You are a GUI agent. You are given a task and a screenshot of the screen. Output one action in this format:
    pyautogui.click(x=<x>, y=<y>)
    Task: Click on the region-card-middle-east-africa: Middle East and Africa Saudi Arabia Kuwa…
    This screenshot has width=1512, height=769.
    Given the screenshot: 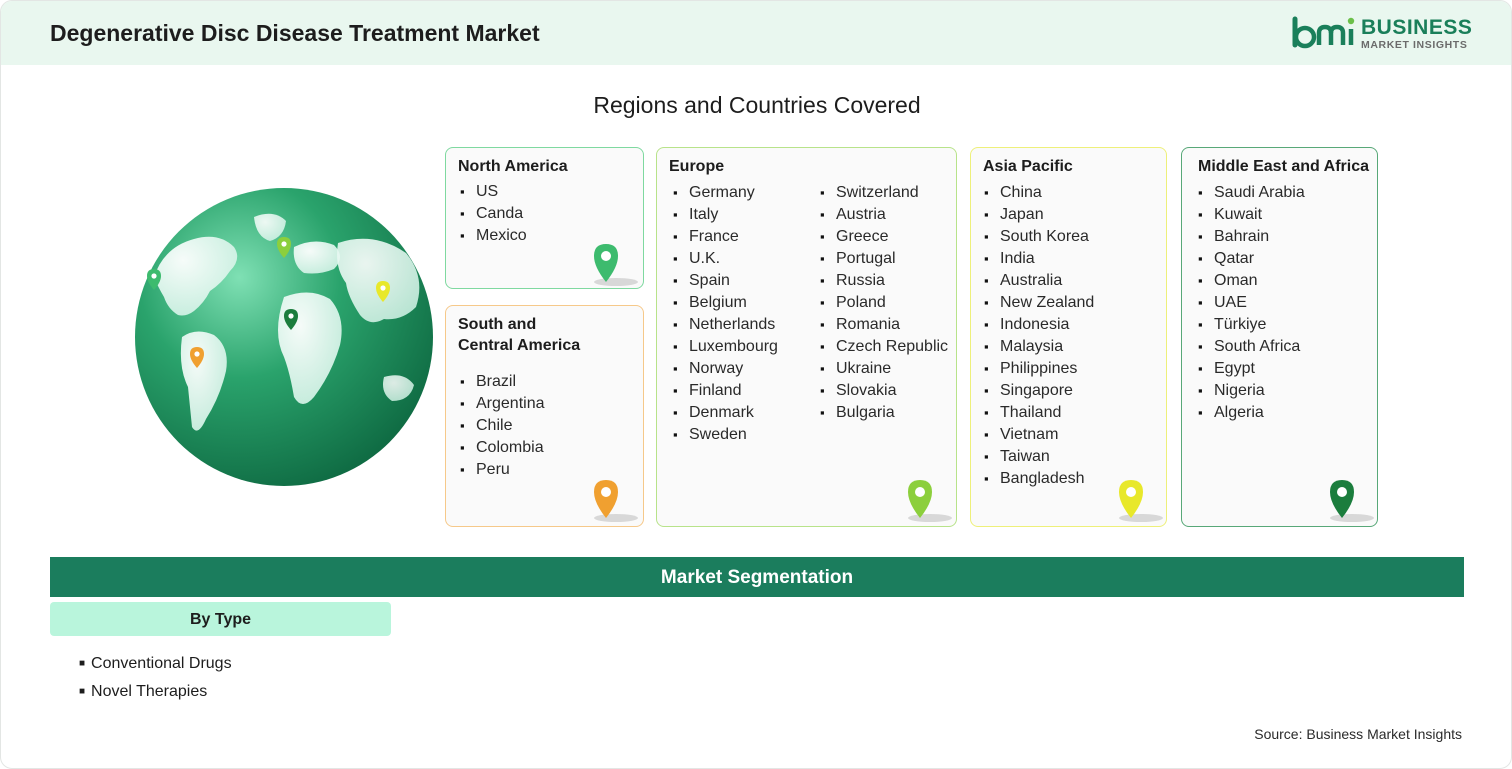 What is the action you would take?
    pyautogui.click(x=1279, y=337)
    